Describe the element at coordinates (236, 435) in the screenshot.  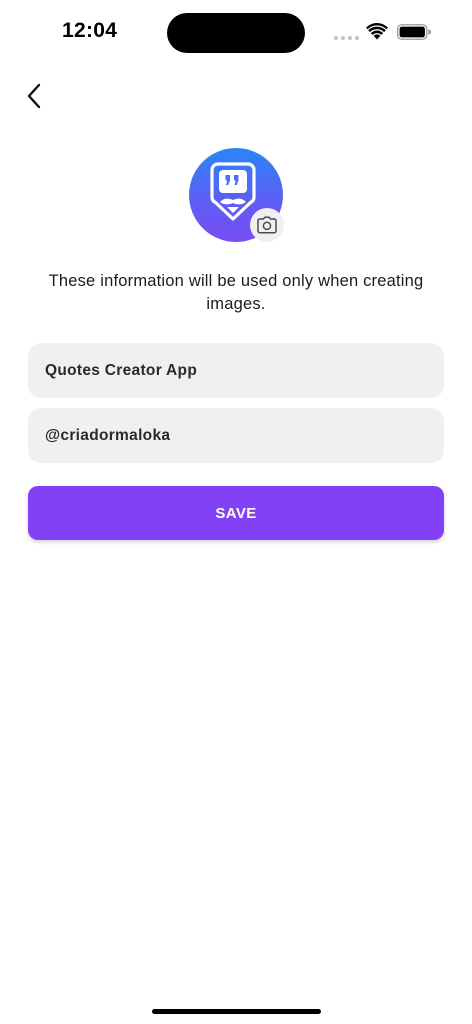
I see `handle-input` at that location.